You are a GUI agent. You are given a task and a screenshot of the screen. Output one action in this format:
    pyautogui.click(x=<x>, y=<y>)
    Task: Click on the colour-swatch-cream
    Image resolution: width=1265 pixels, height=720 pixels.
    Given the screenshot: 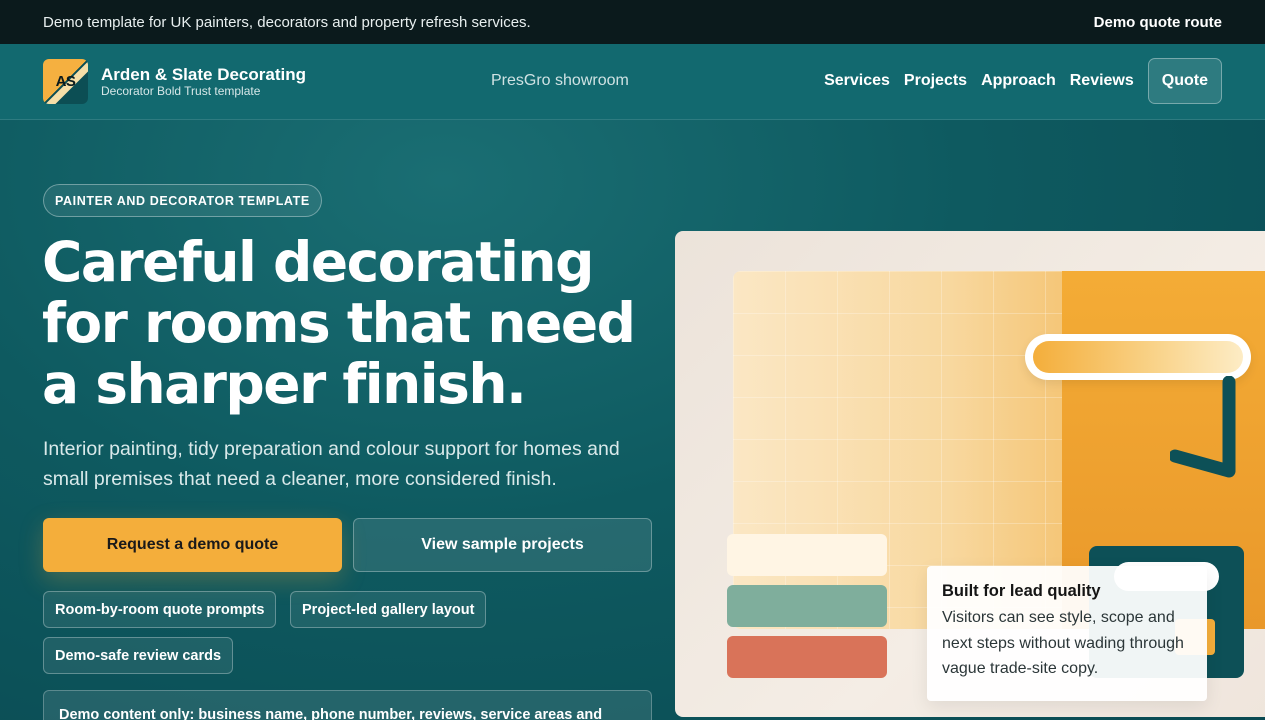 What is the action you would take?
    pyautogui.click(x=807, y=555)
    